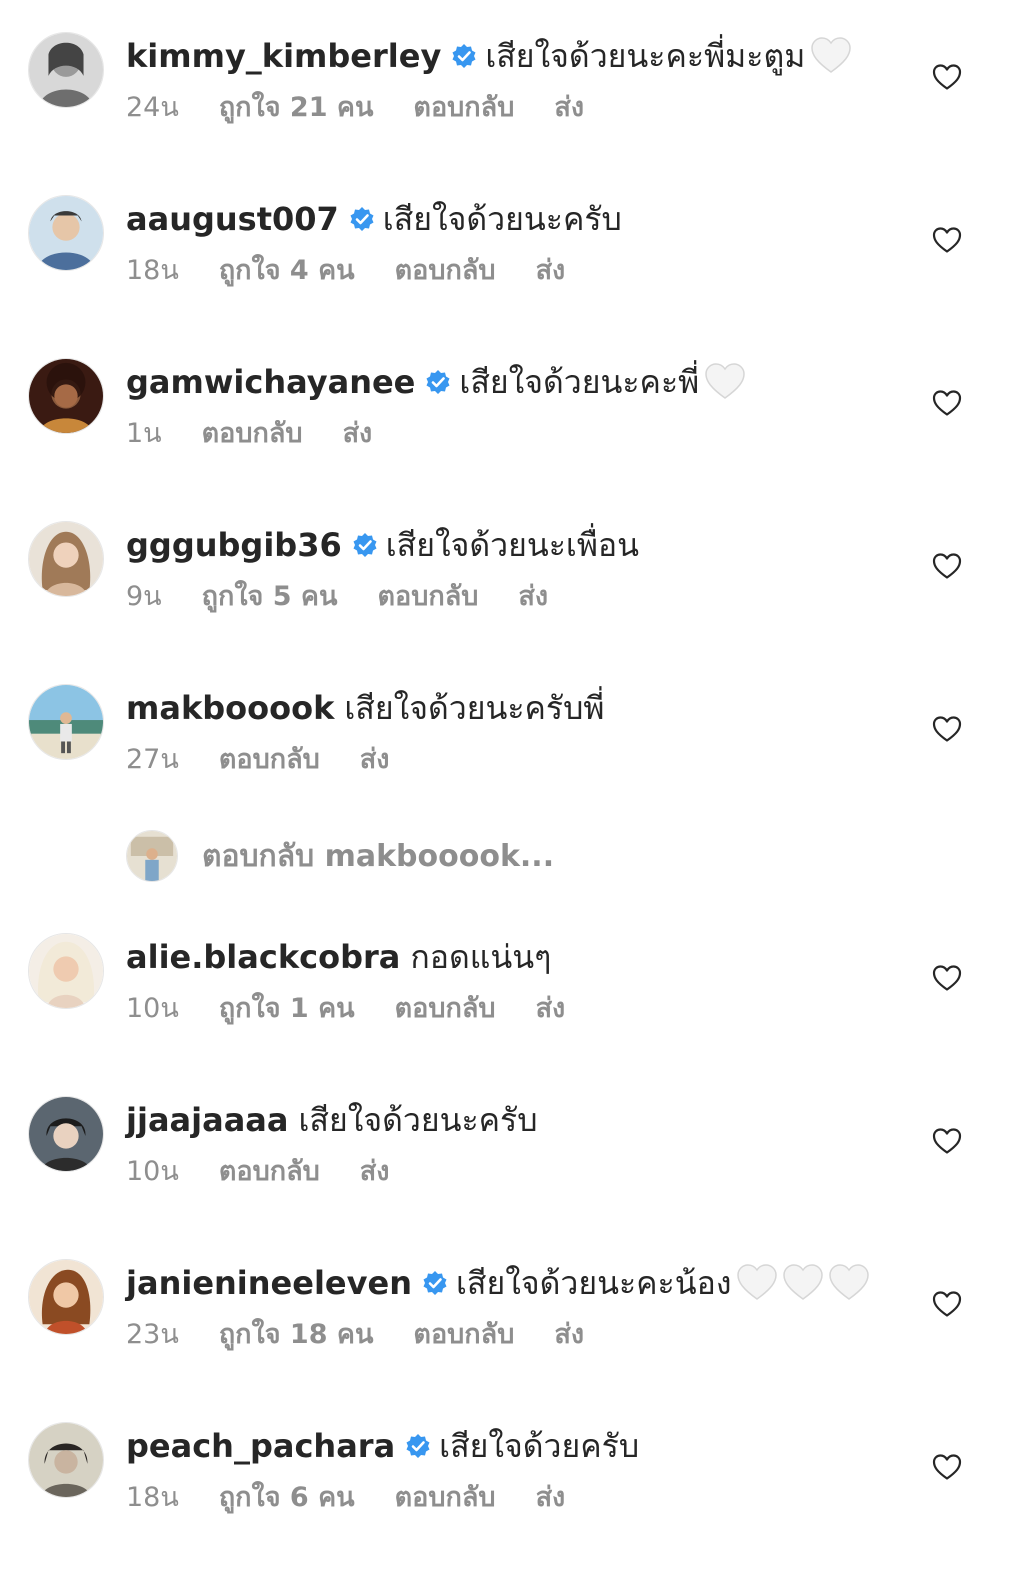  Describe the element at coordinates (287, 271) in the screenshot. I see `comment-likes-count: ถูกใจ 4 คน` at that location.